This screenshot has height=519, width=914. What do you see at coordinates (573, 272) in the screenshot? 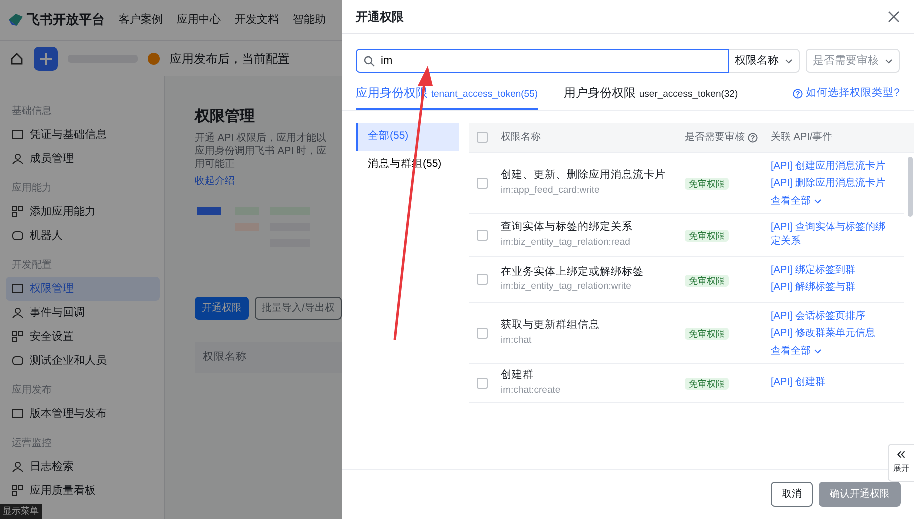
I see `permission-name: 在业务实体上绑定或解绑标签` at bounding box center [573, 272].